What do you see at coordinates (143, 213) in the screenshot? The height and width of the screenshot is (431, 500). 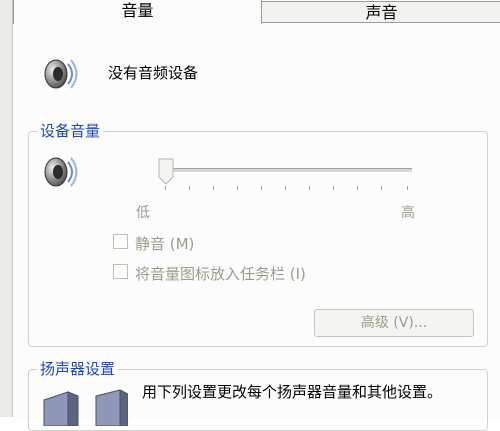 I see `slider-low-label: 低` at bounding box center [143, 213].